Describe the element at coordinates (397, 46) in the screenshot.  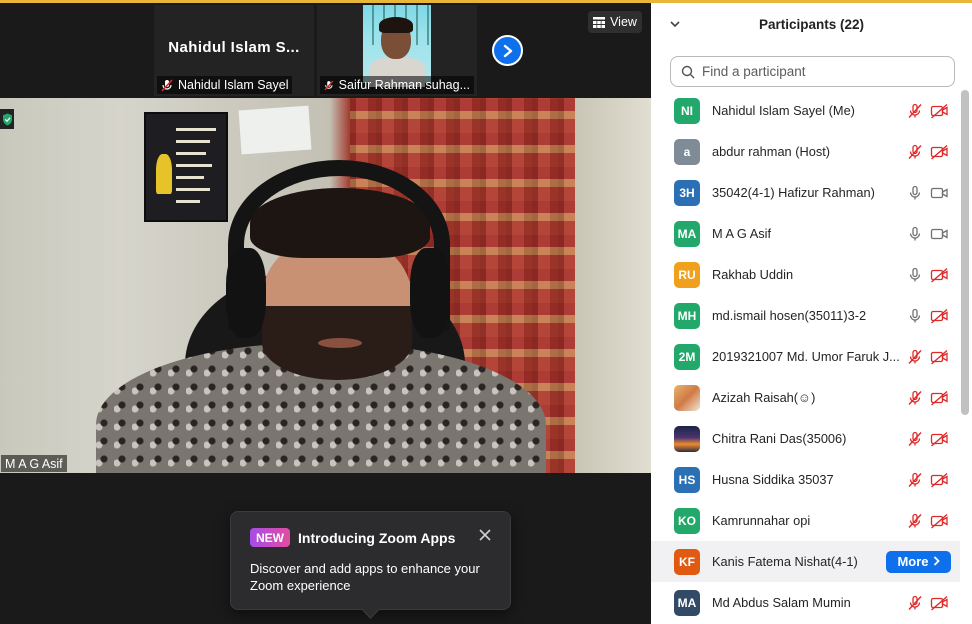
I see `participant-video` at that location.